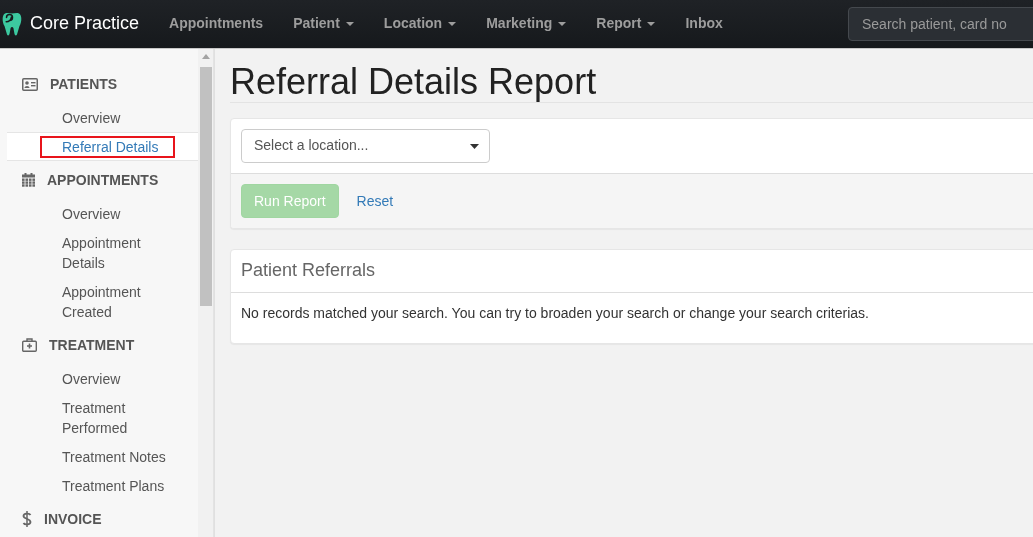 This screenshot has height=537, width=1033. What do you see at coordinates (626, 24) in the screenshot?
I see `nav-menu-link: Report` at bounding box center [626, 24].